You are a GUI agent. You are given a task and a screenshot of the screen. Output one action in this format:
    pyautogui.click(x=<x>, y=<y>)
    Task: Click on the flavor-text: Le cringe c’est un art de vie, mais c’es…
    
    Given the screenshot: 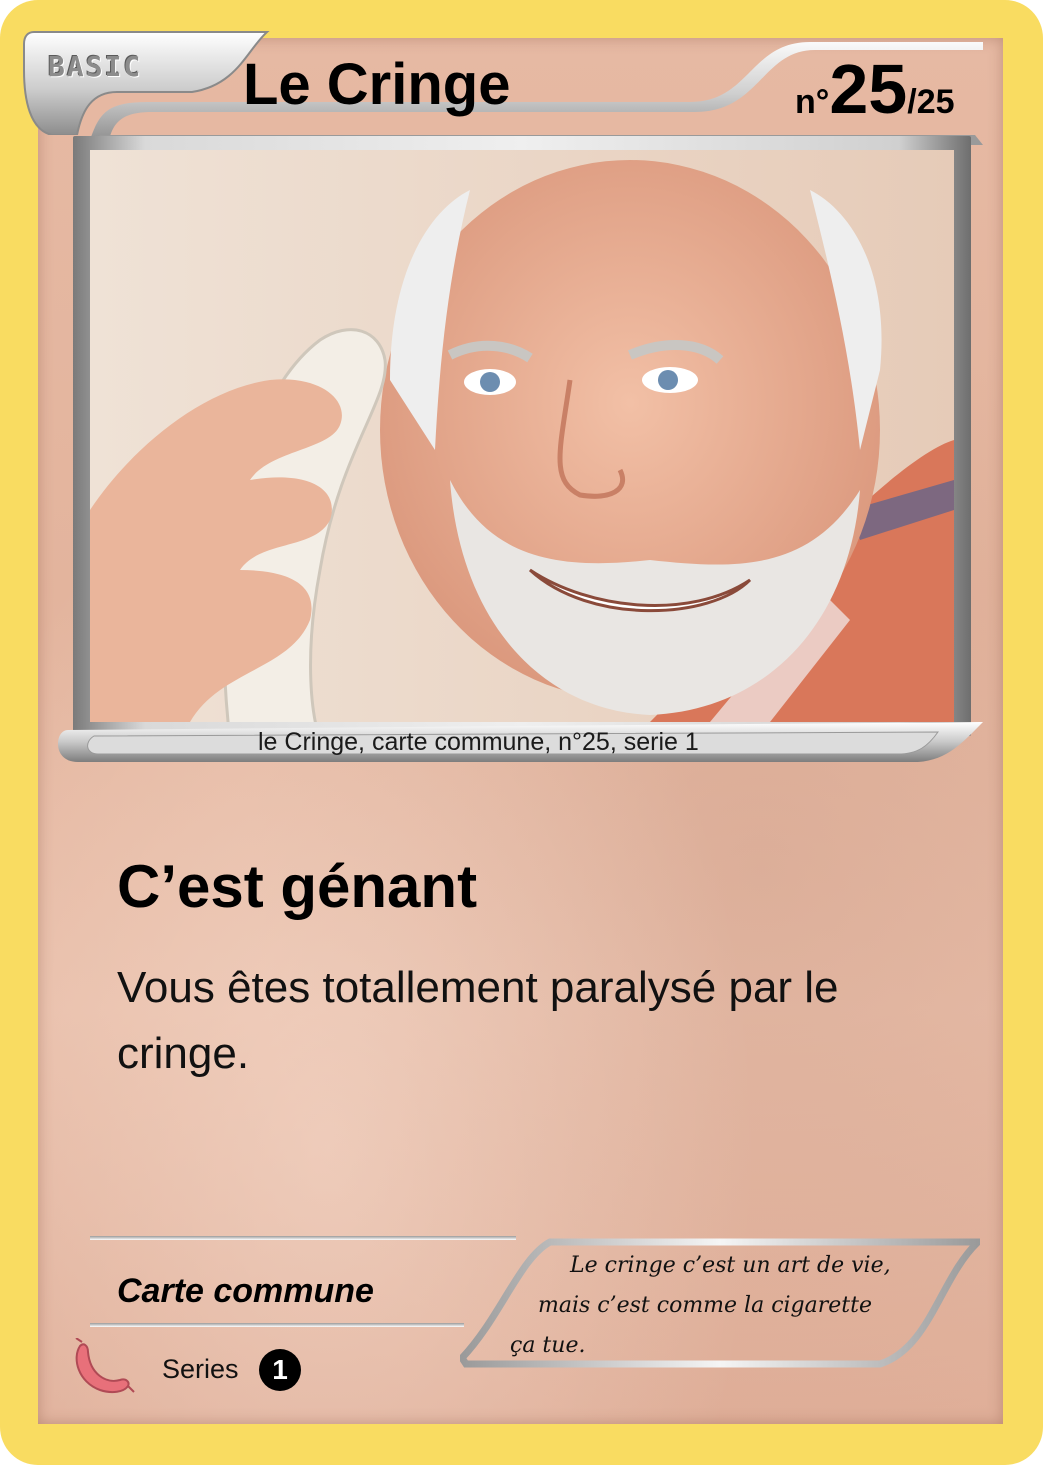 What is the action you would take?
    pyautogui.click(x=710, y=1306)
    